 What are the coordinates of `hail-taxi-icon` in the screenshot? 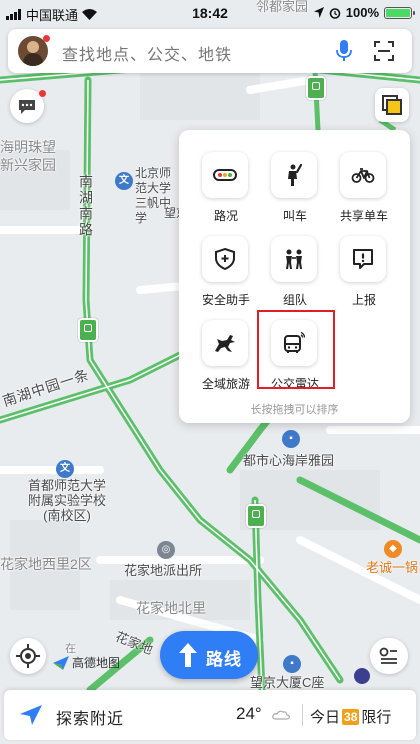 It's located at (295, 174).